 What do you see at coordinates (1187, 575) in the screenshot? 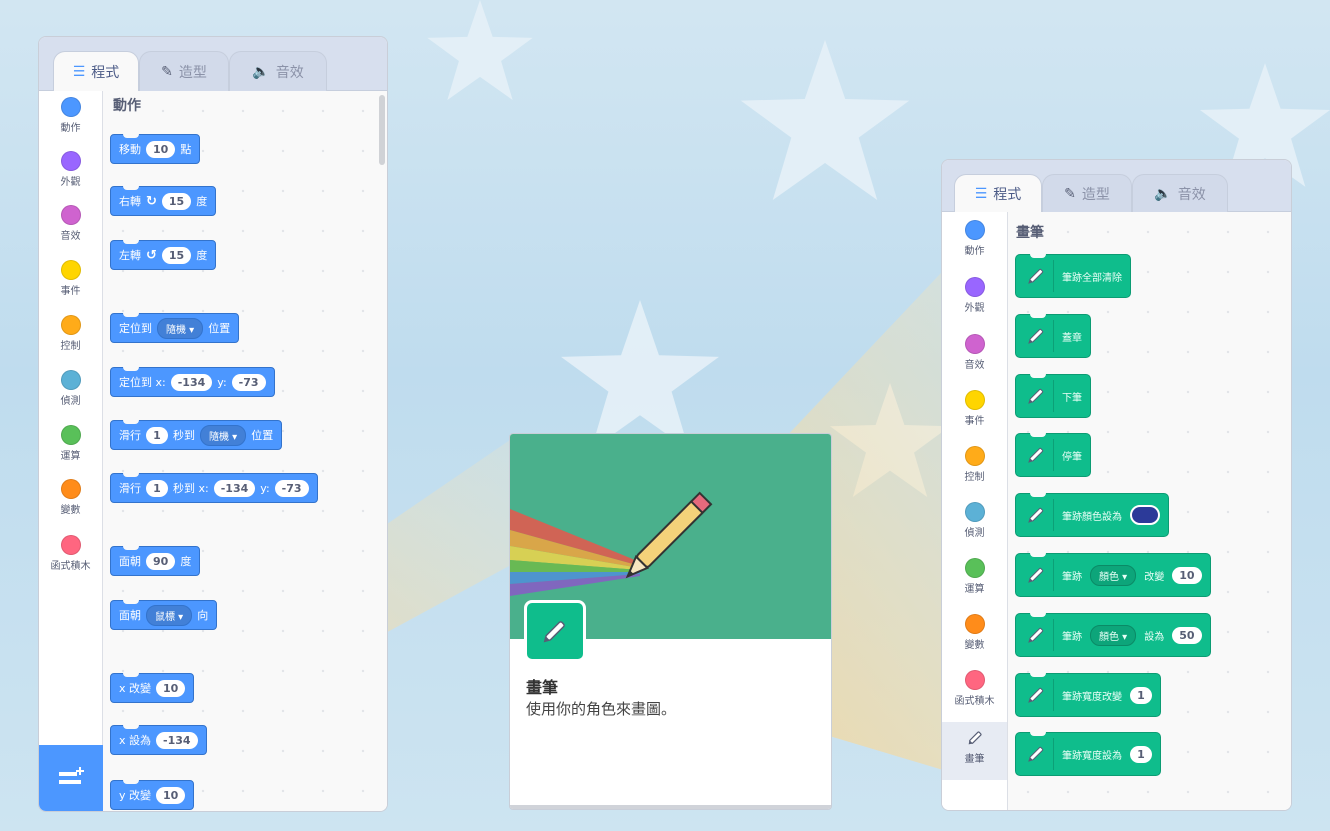
I see `change-amount-input: 10` at bounding box center [1187, 575].